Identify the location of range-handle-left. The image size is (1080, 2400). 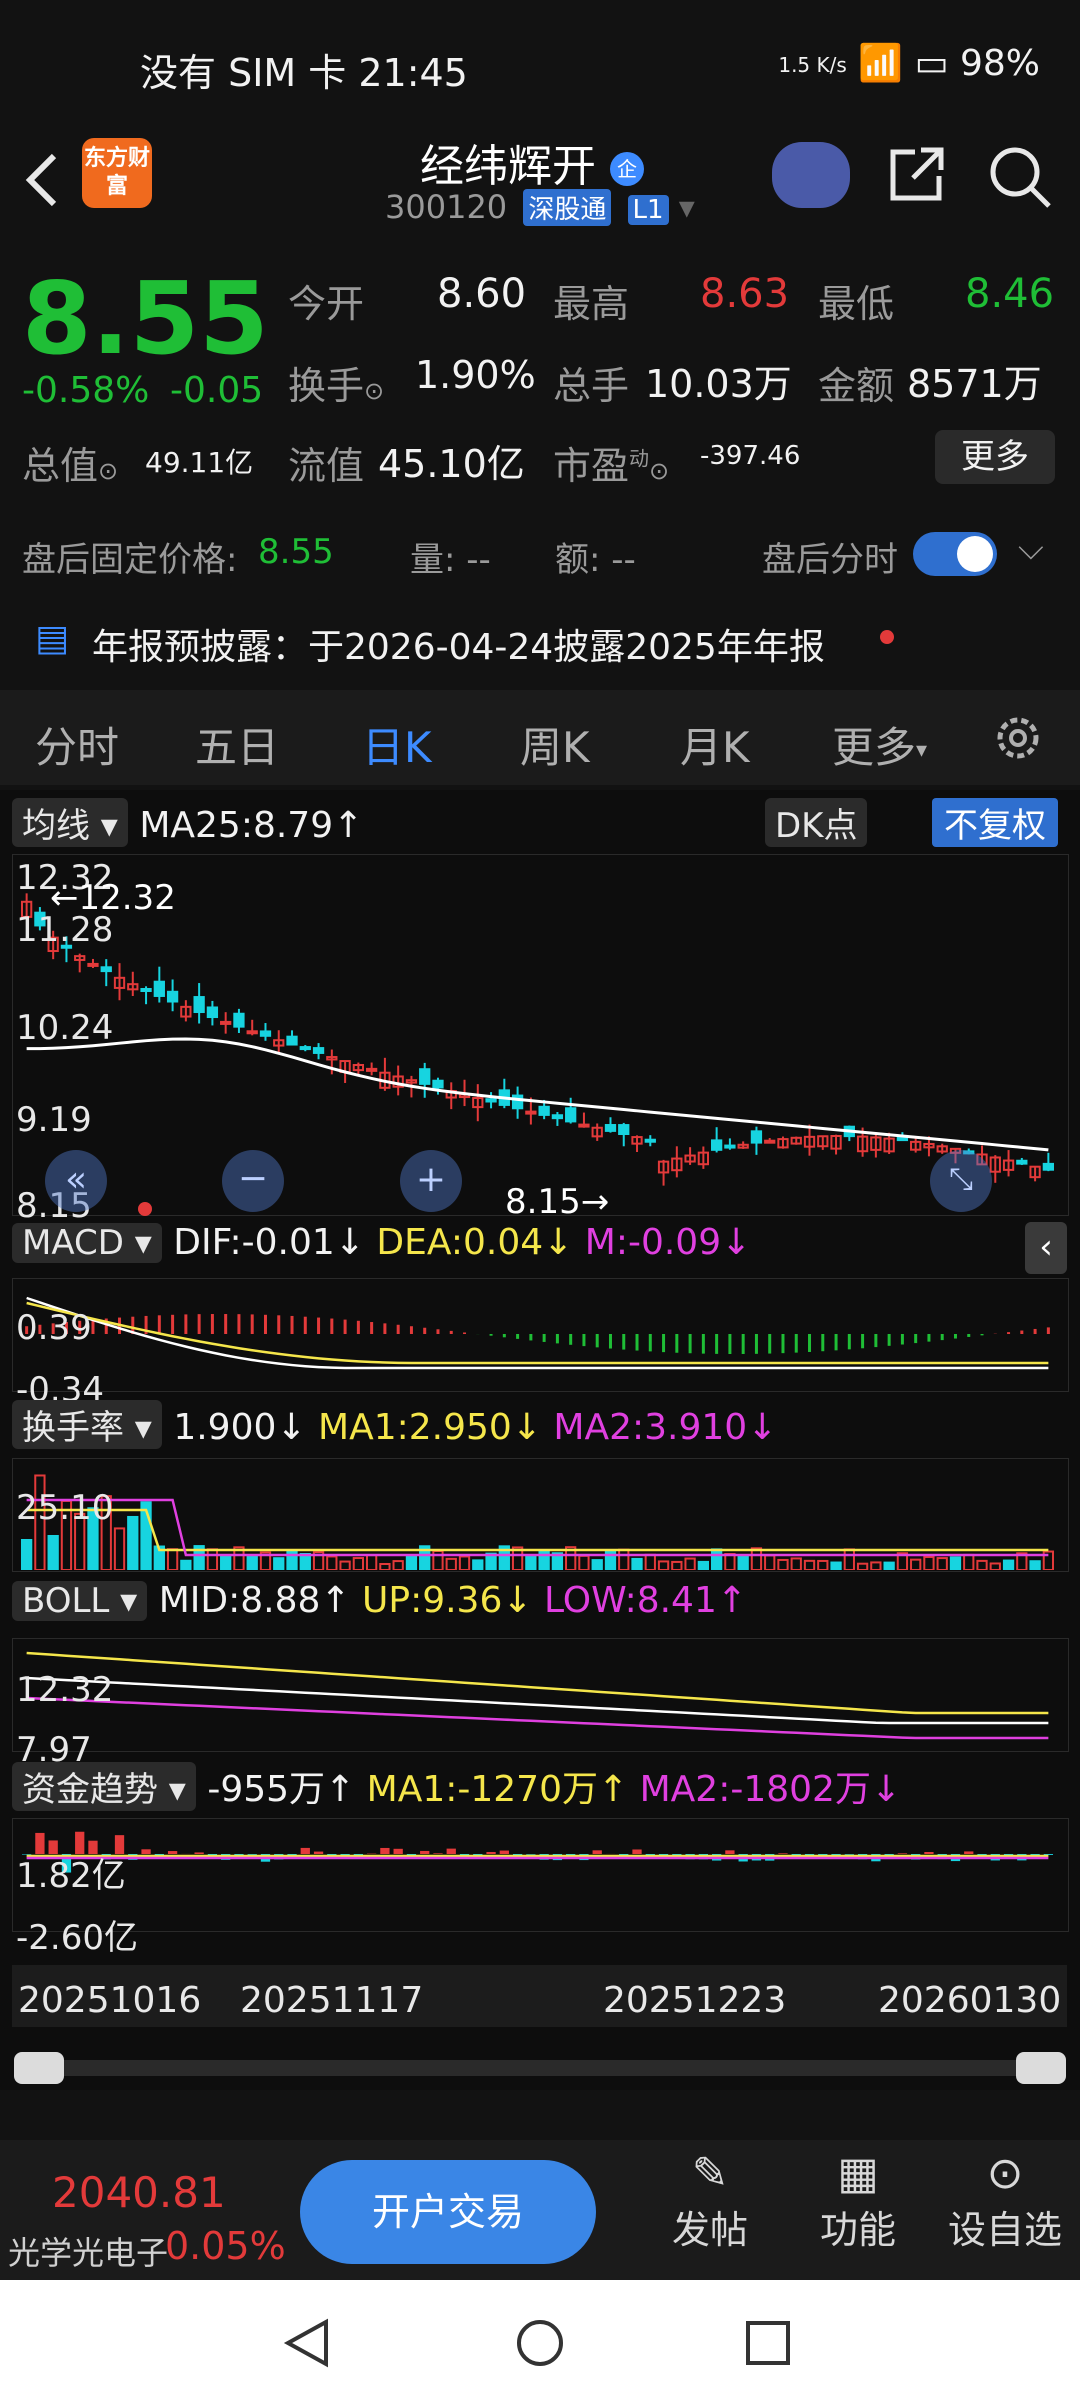
(39, 2068).